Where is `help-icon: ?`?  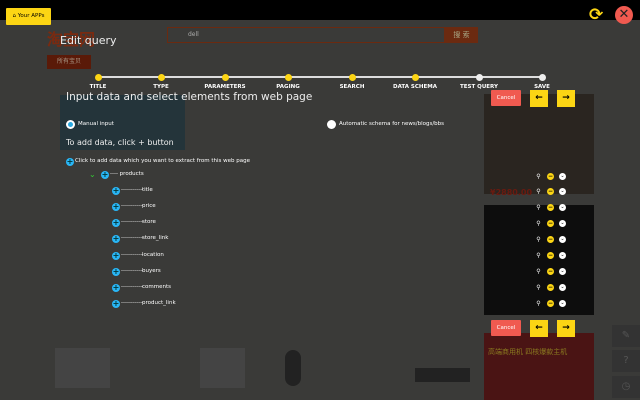 help-icon: ? is located at coordinates (626, 361).